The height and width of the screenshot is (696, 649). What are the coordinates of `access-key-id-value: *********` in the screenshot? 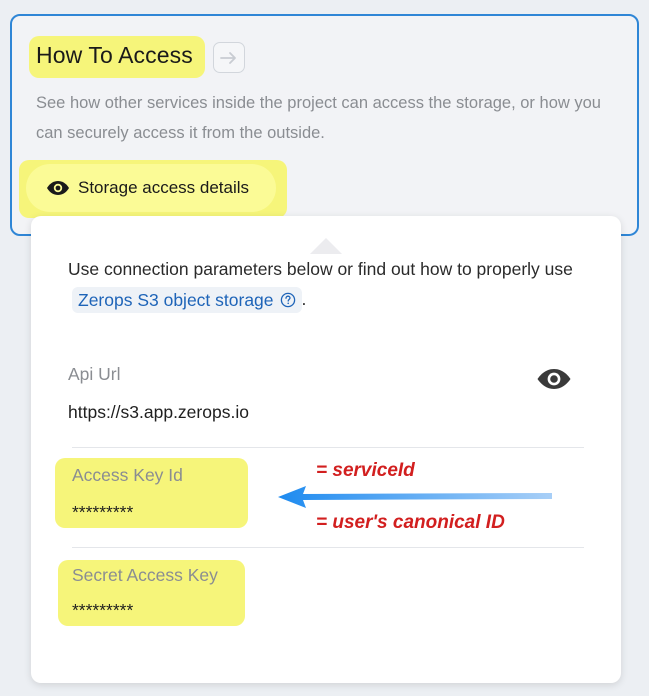 It's located at (103, 512).